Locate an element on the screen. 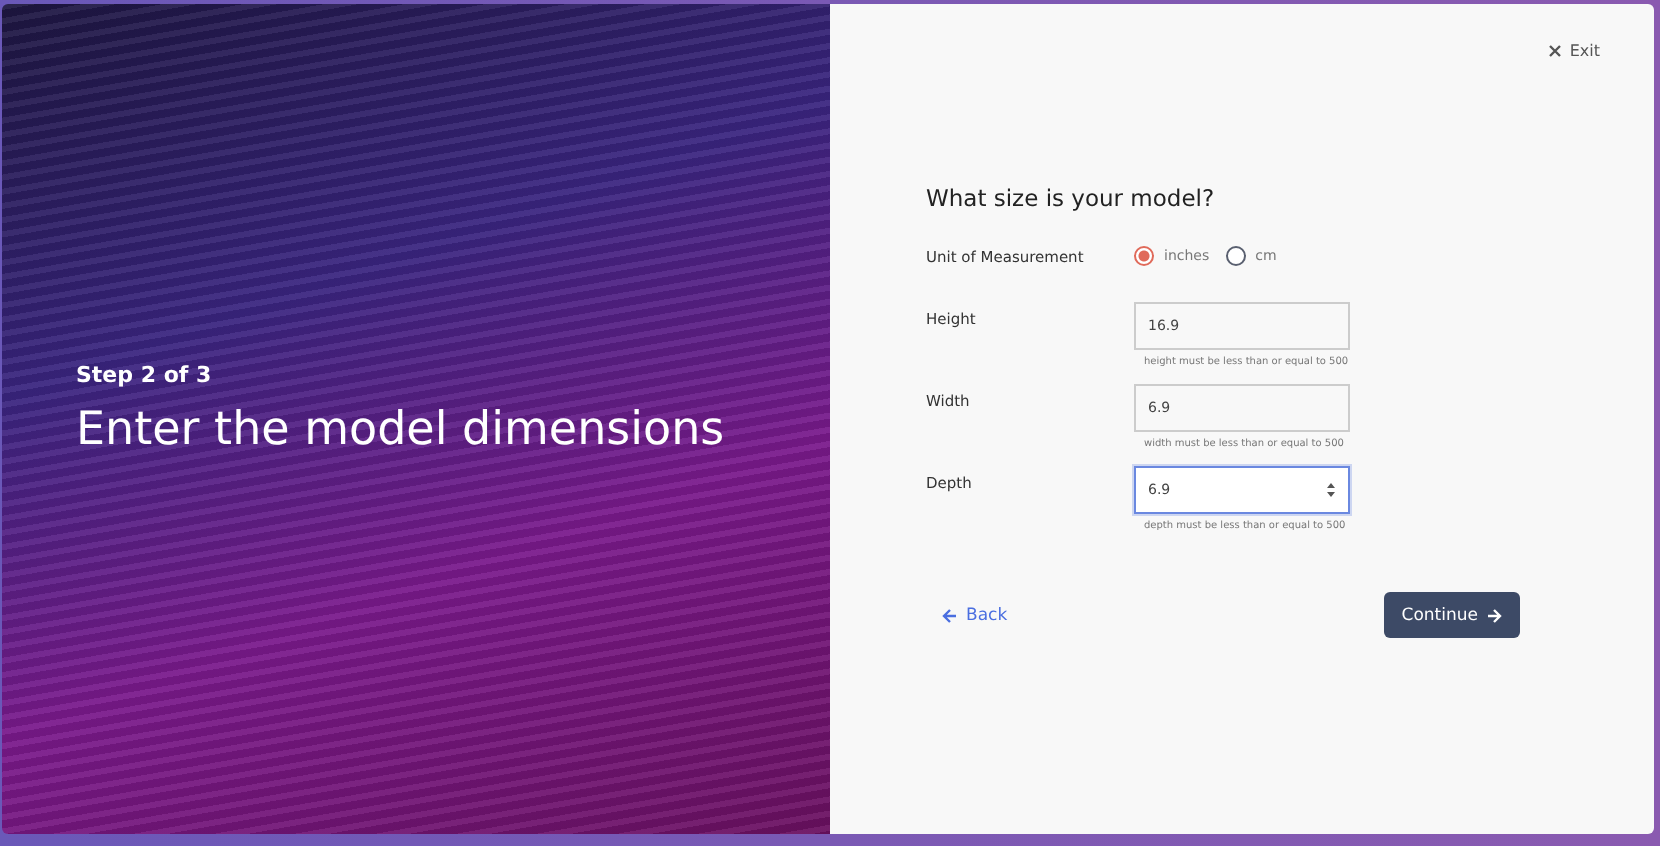  form-title: What size is your model? is located at coordinates (1071, 198).